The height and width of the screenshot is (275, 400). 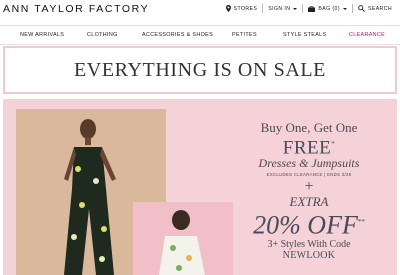 I want to click on promo-free: FREE*, so click(x=309, y=146).